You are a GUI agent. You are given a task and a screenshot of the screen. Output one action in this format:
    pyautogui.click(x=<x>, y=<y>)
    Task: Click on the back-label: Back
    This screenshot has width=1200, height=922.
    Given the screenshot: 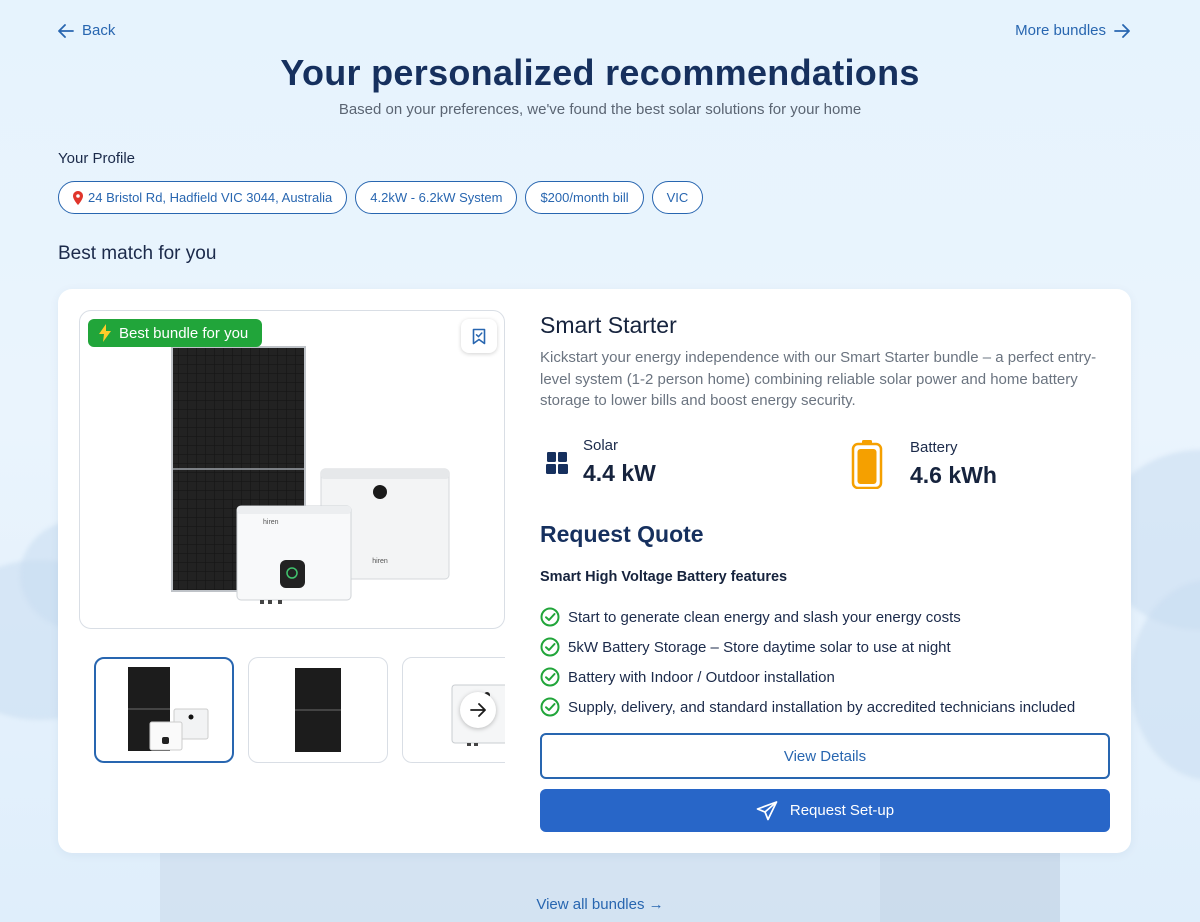 What is the action you would take?
    pyautogui.click(x=99, y=30)
    